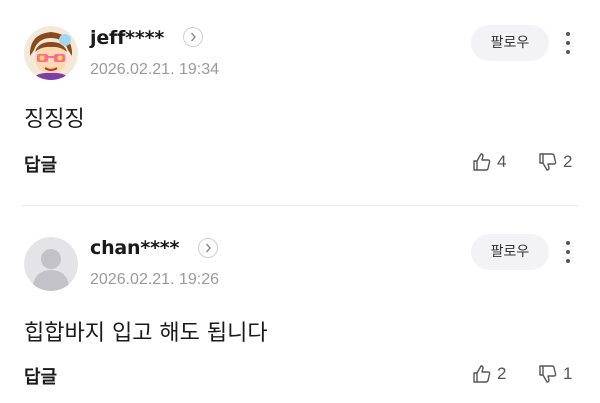 The width and height of the screenshot is (600, 403). I want to click on cartoon-avatar-icon, so click(51, 53).